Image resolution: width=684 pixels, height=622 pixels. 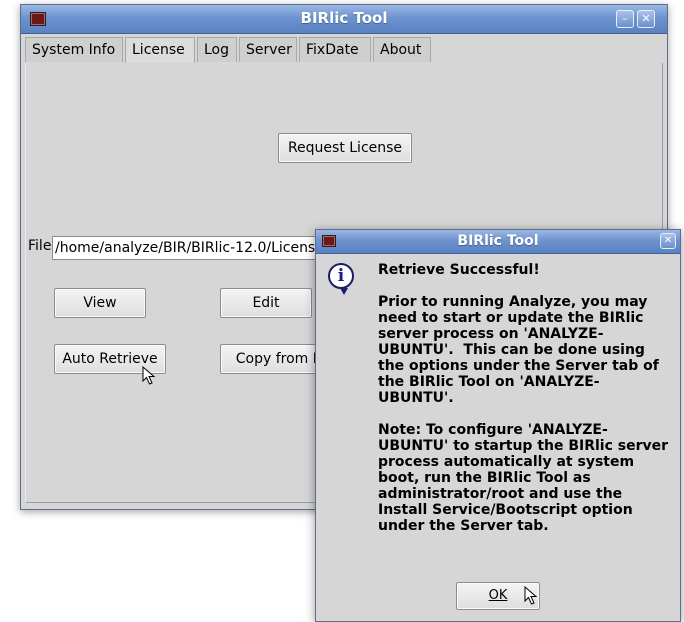 What do you see at coordinates (202, 248) in the screenshot?
I see `file-path-input` at bounding box center [202, 248].